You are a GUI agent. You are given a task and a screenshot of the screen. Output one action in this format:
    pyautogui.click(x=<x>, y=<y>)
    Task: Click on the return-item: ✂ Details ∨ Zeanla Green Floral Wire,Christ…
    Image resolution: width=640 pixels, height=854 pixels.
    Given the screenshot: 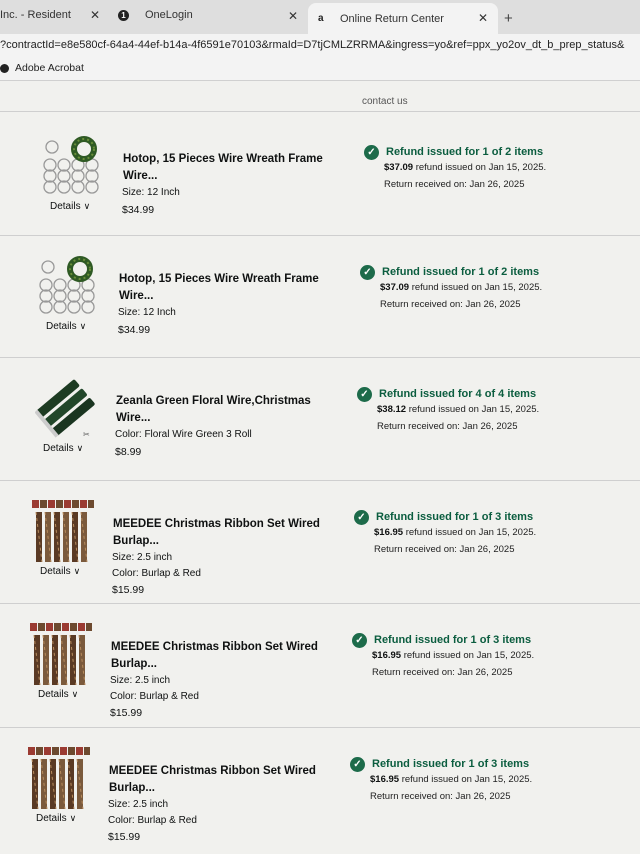 What is the action you would take?
    pyautogui.click(x=320, y=423)
    